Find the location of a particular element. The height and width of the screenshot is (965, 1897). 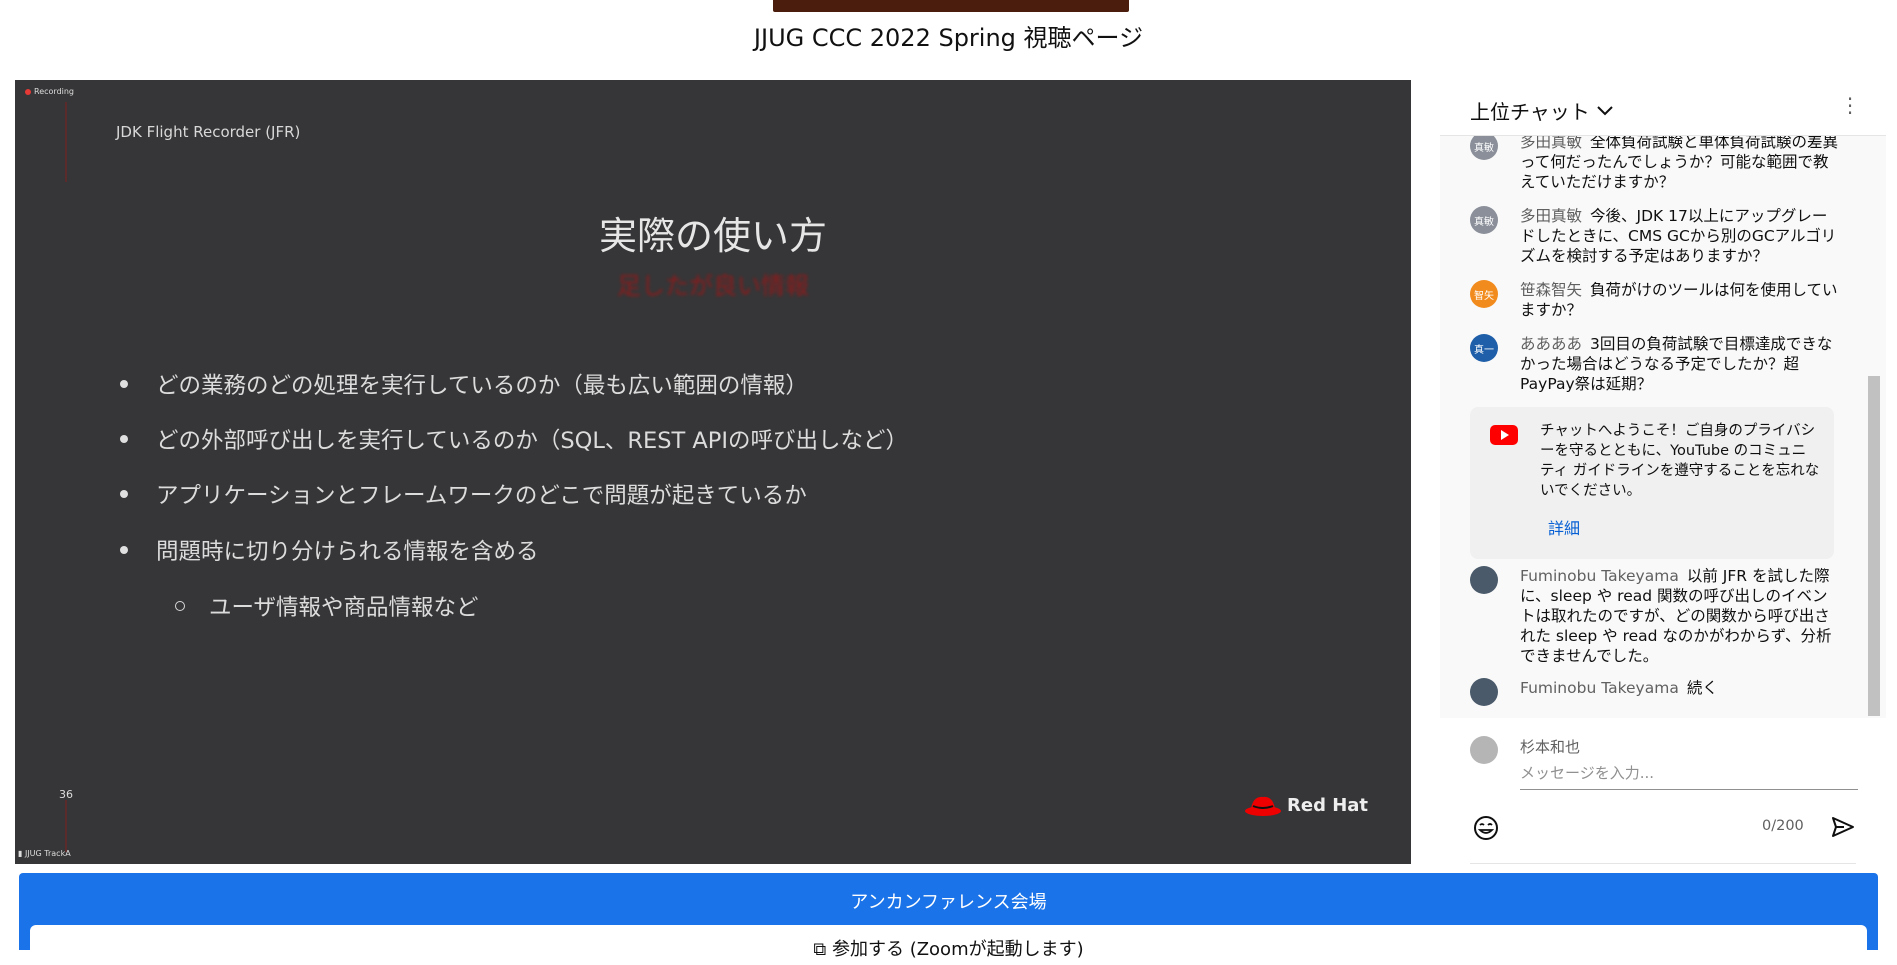

learn-more-link: 詳細 is located at coordinates (1564, 527).